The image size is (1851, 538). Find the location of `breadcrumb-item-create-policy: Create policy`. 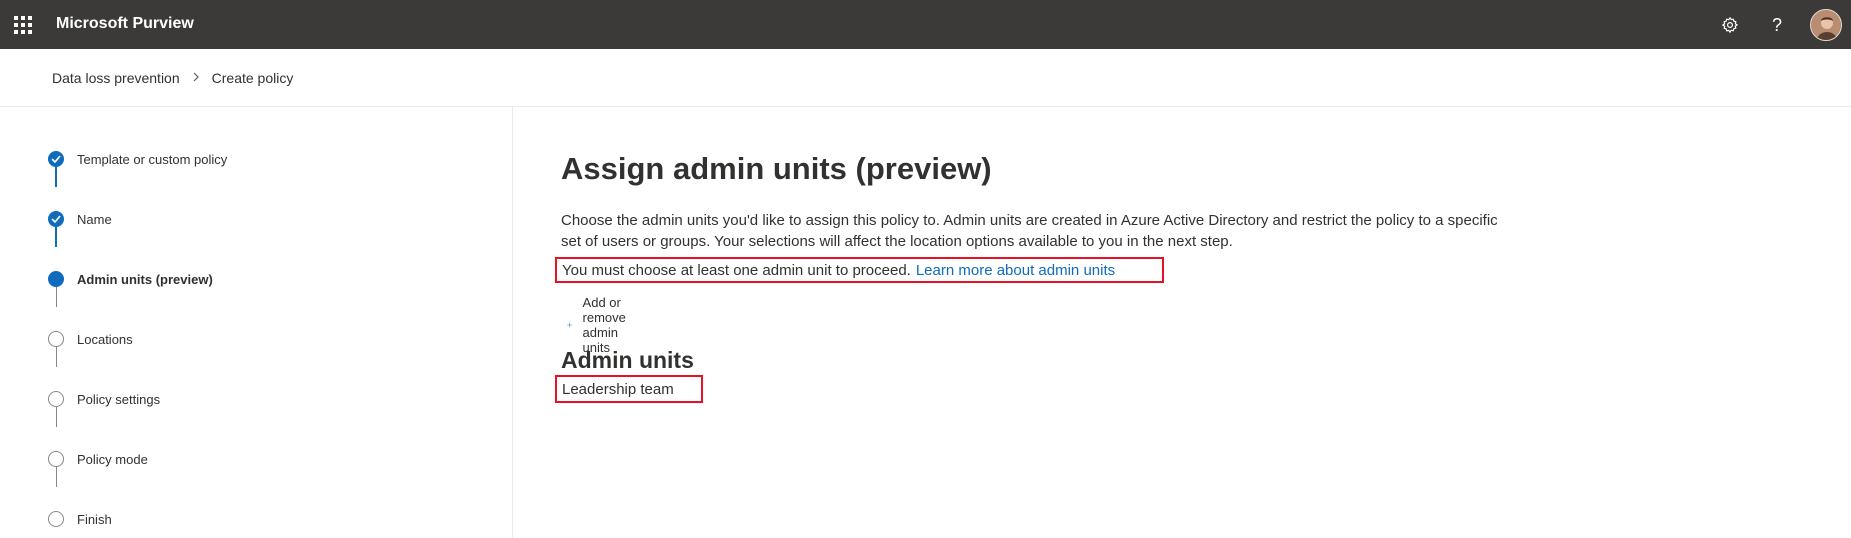

breadcrumb-item-create-policy: Create policy is located at coordinates (252, 78).